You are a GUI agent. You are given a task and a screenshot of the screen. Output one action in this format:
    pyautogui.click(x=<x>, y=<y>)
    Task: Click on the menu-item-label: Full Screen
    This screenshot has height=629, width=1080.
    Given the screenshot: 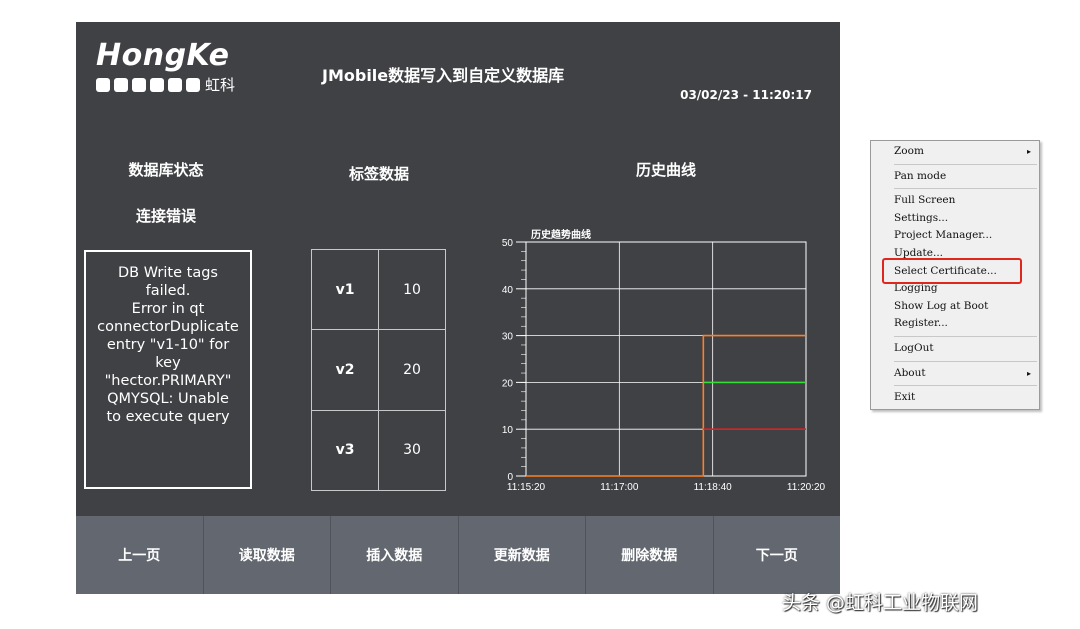 What is the action you would take?
    pyautogui.click(x=925, y=200)
    